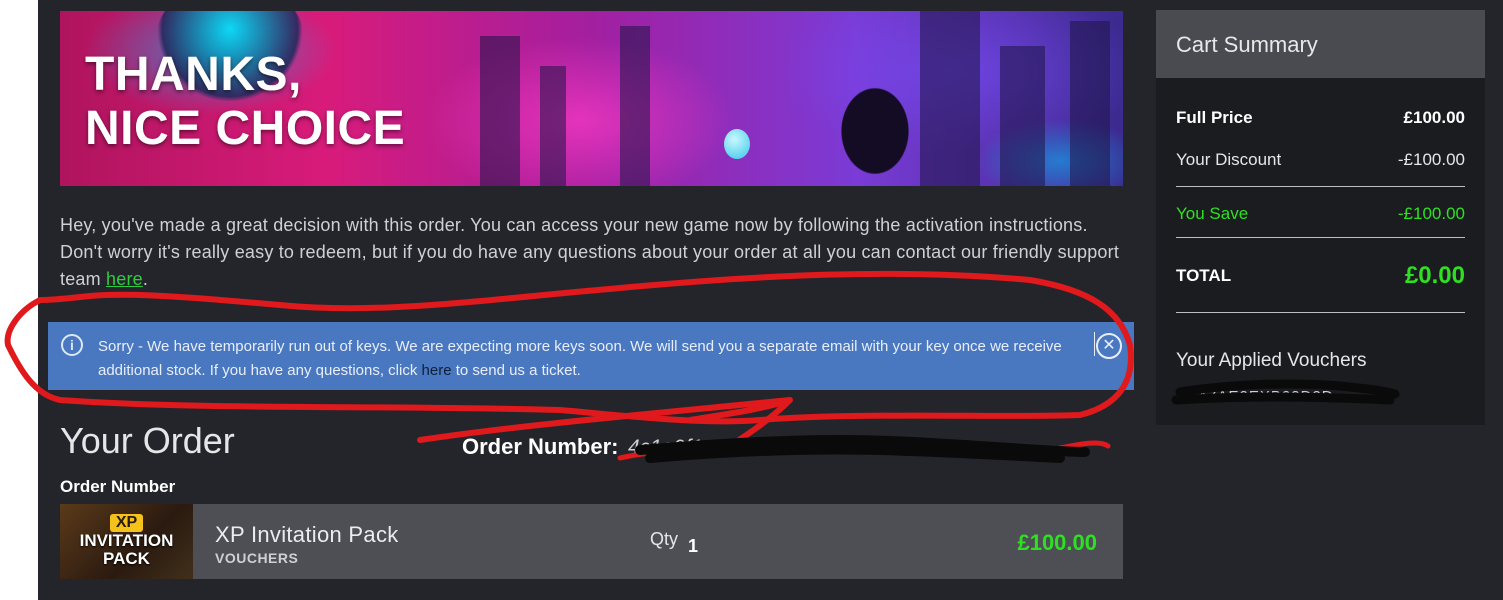 Image resolution: width=1503 pixels, height=600 pixels. Describe the element at coordinates (437, 370) in the screenshot. I see `ticket-link: here` at that location.